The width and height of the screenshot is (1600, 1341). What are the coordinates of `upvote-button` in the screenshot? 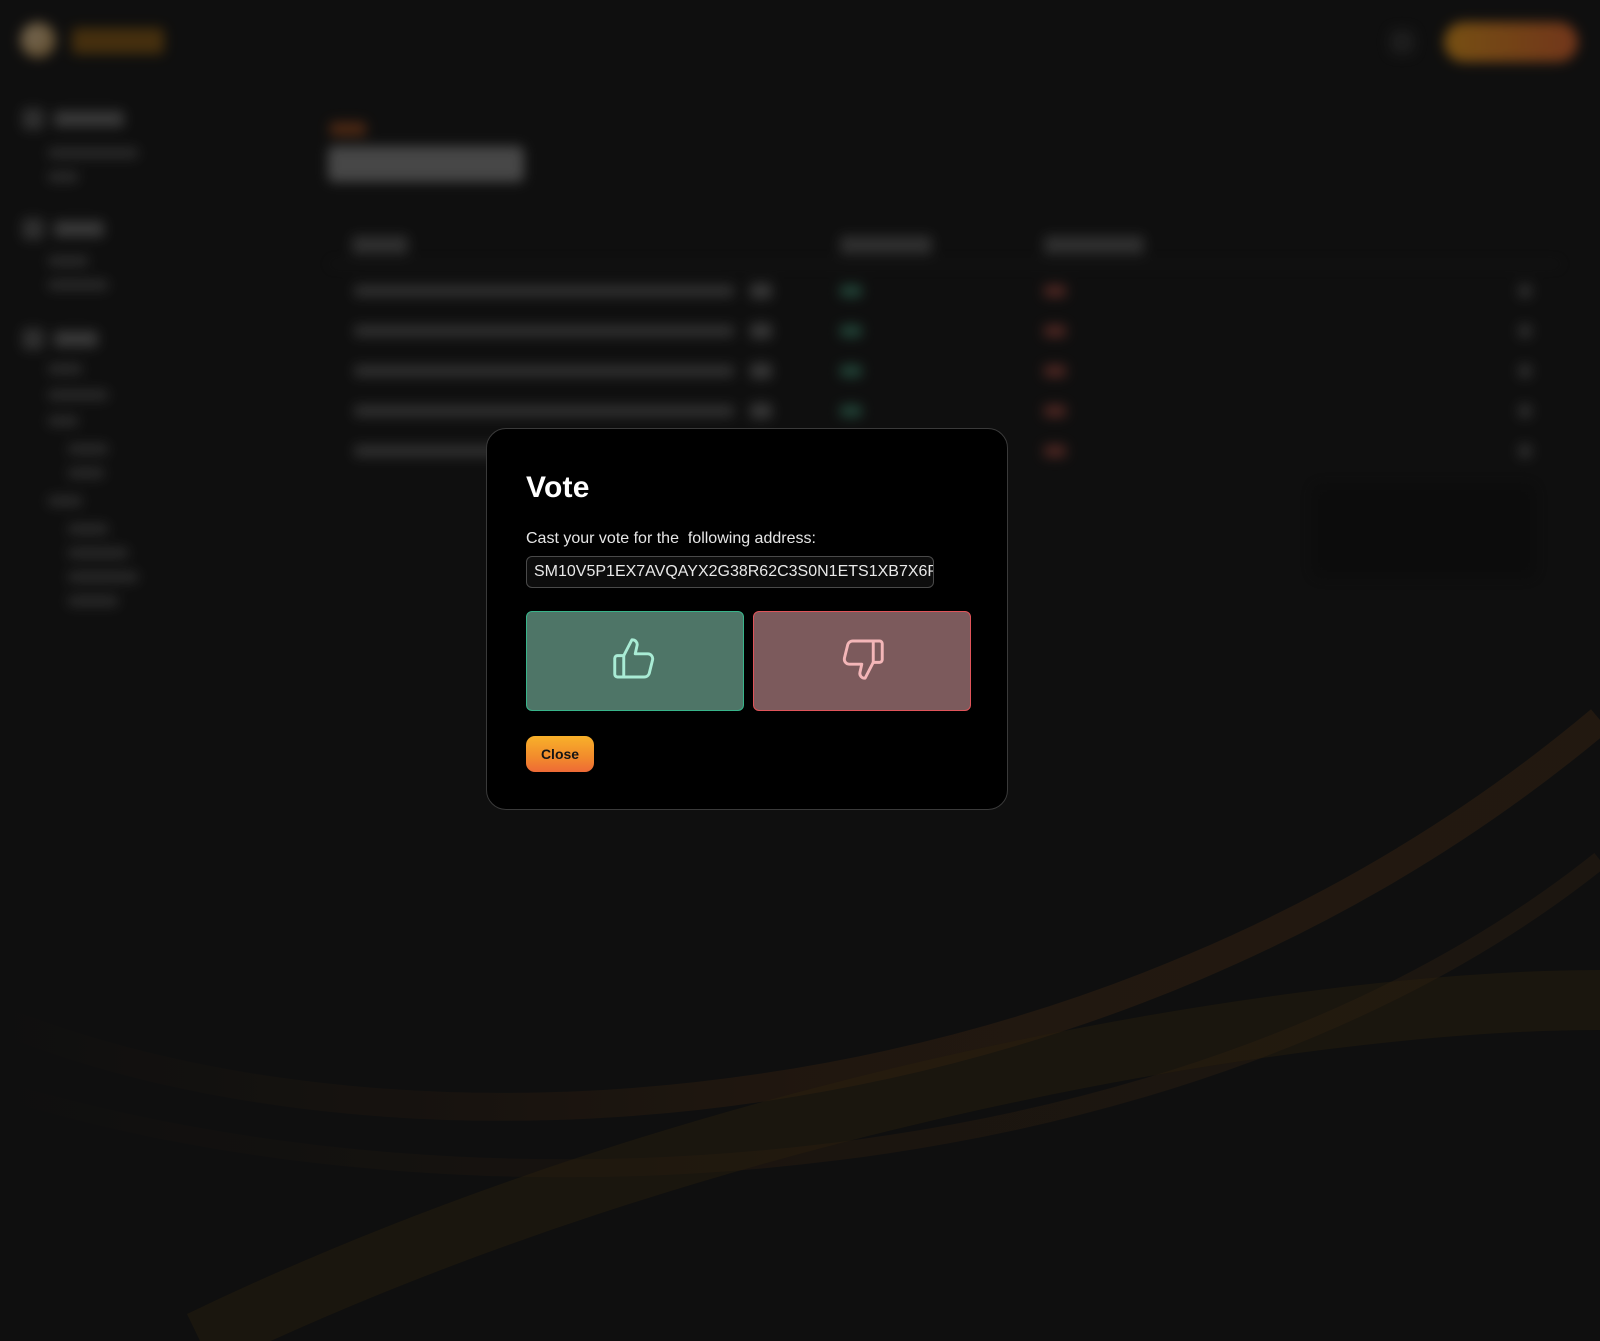 It's located at (635, 661).